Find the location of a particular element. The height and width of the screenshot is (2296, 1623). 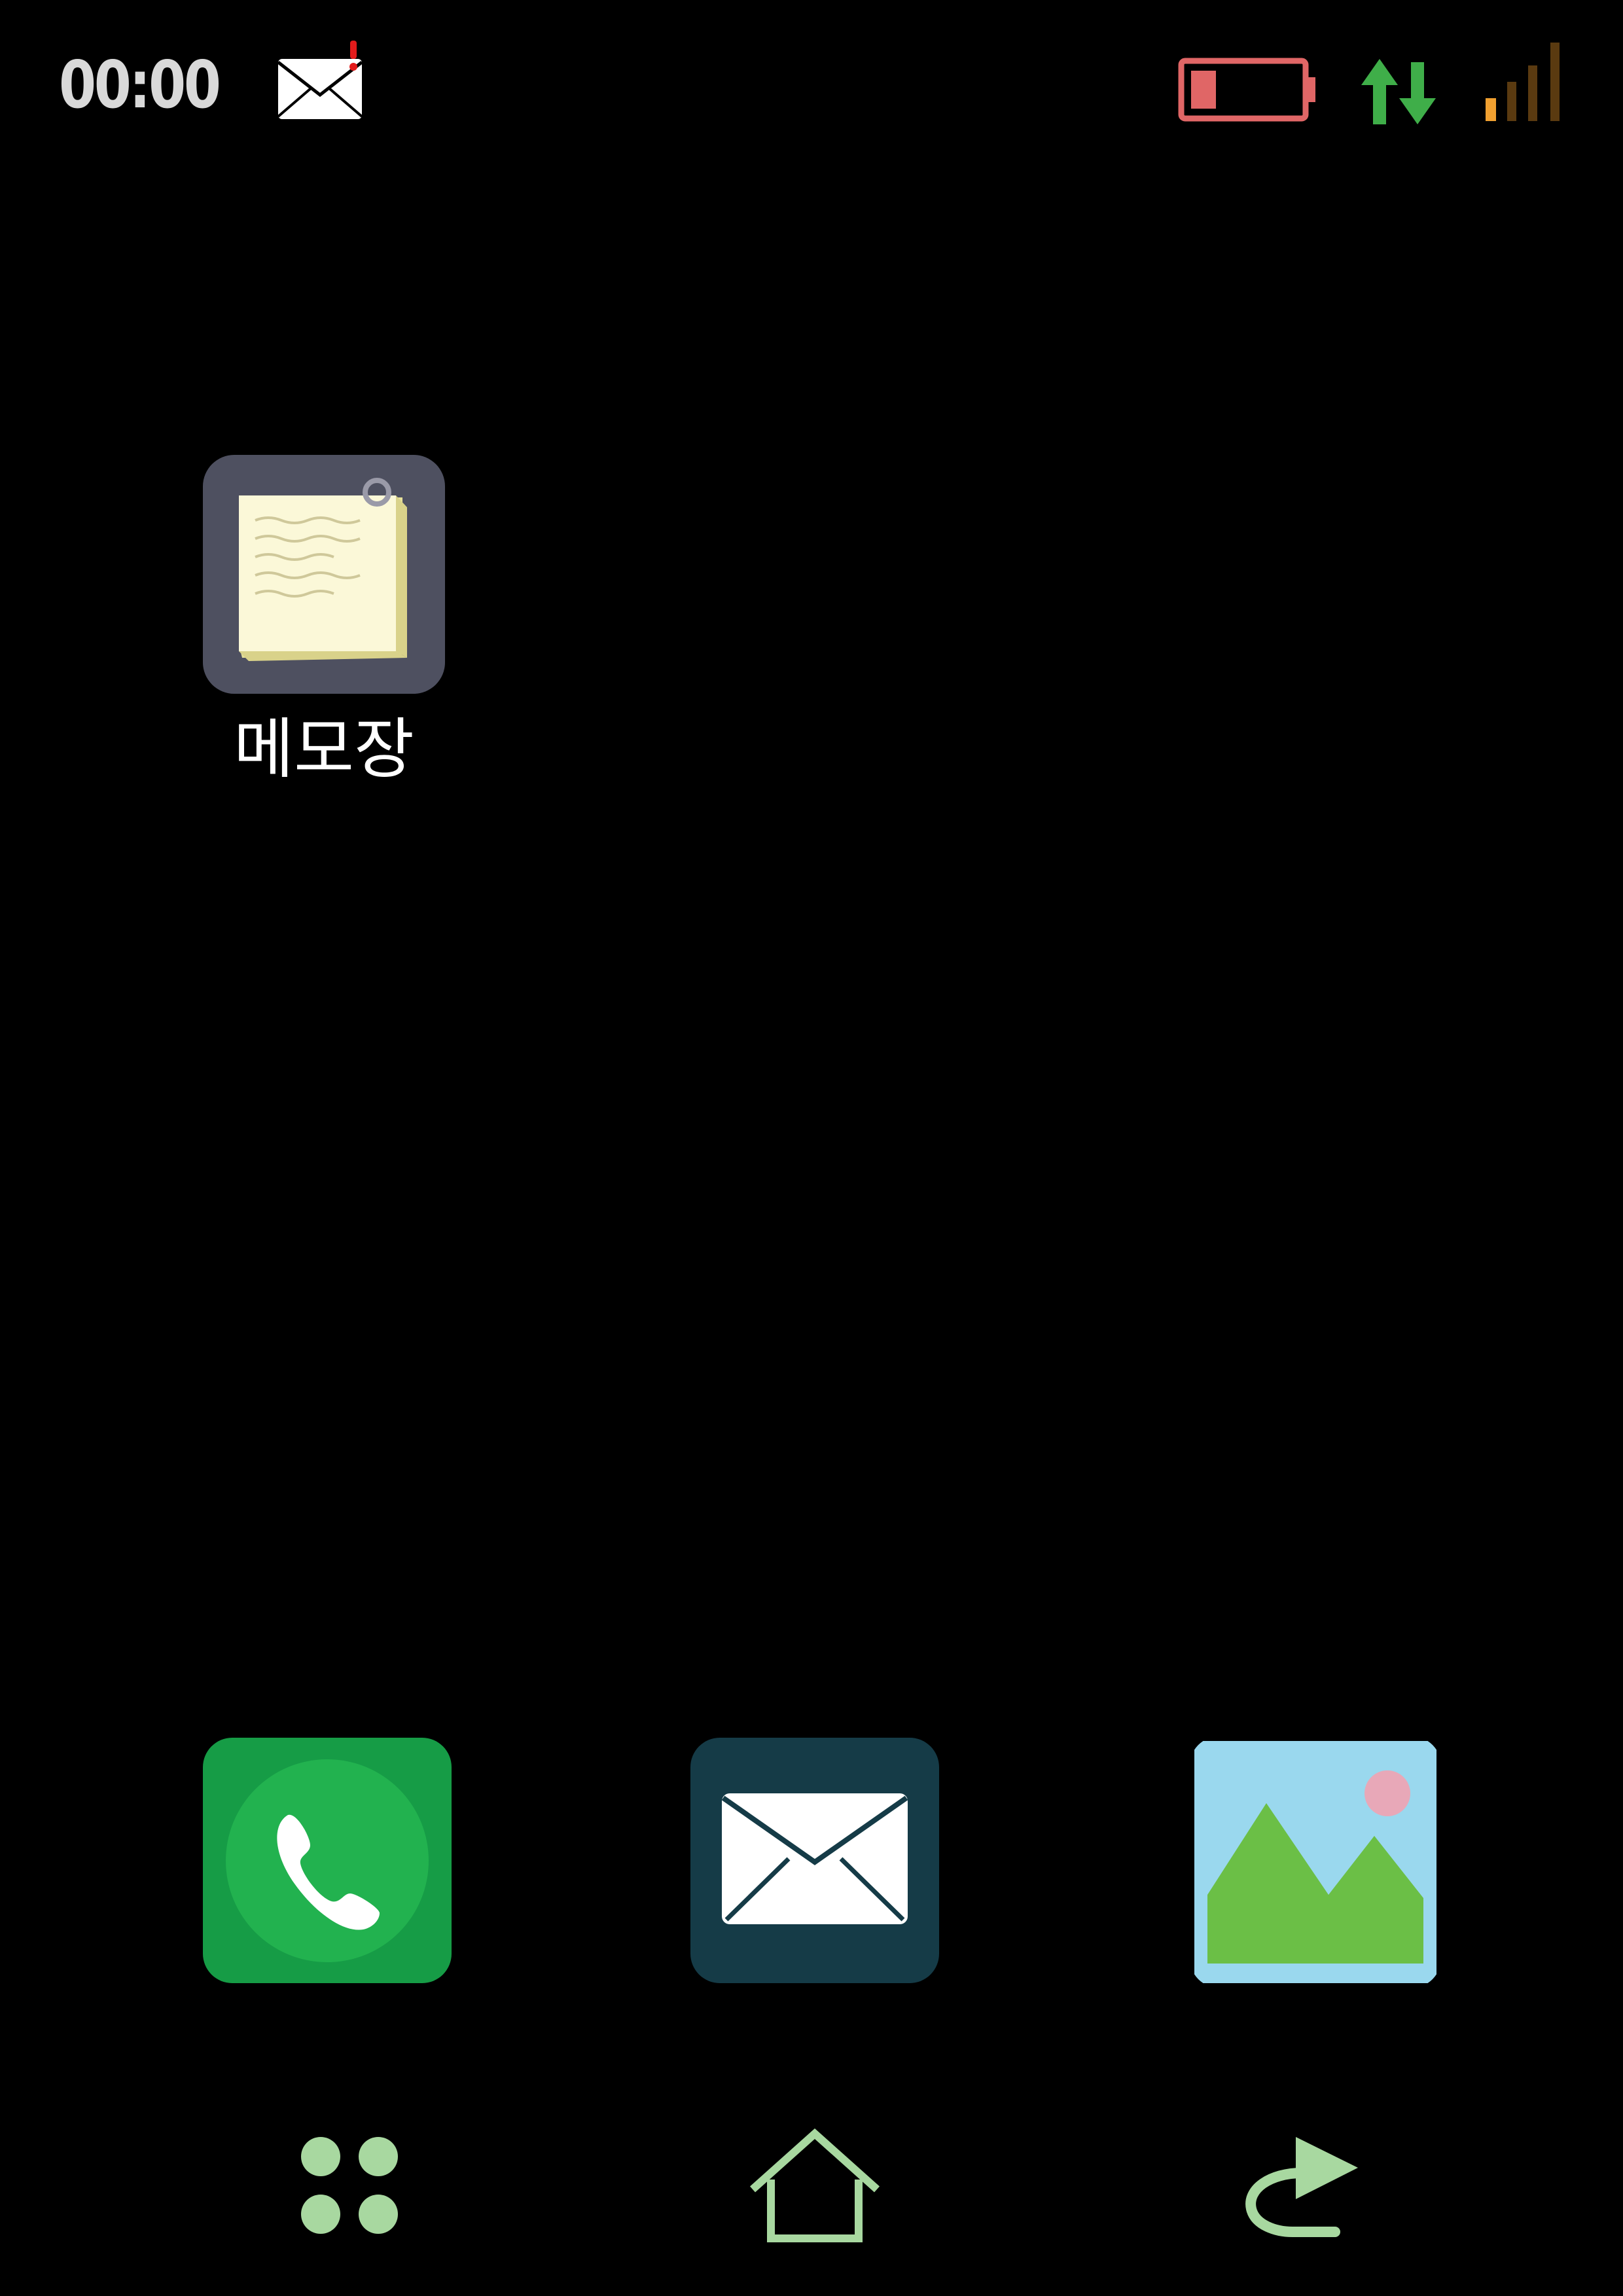

mail-icon is located at coordinates (815, 1860).